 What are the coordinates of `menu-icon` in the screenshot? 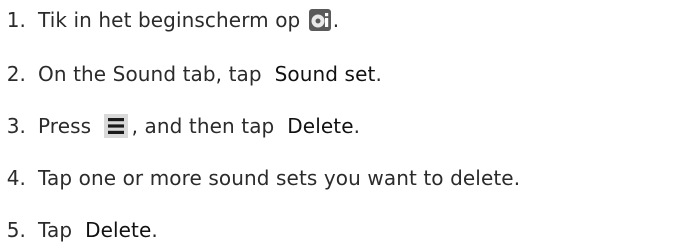 It's located at (115, 126).